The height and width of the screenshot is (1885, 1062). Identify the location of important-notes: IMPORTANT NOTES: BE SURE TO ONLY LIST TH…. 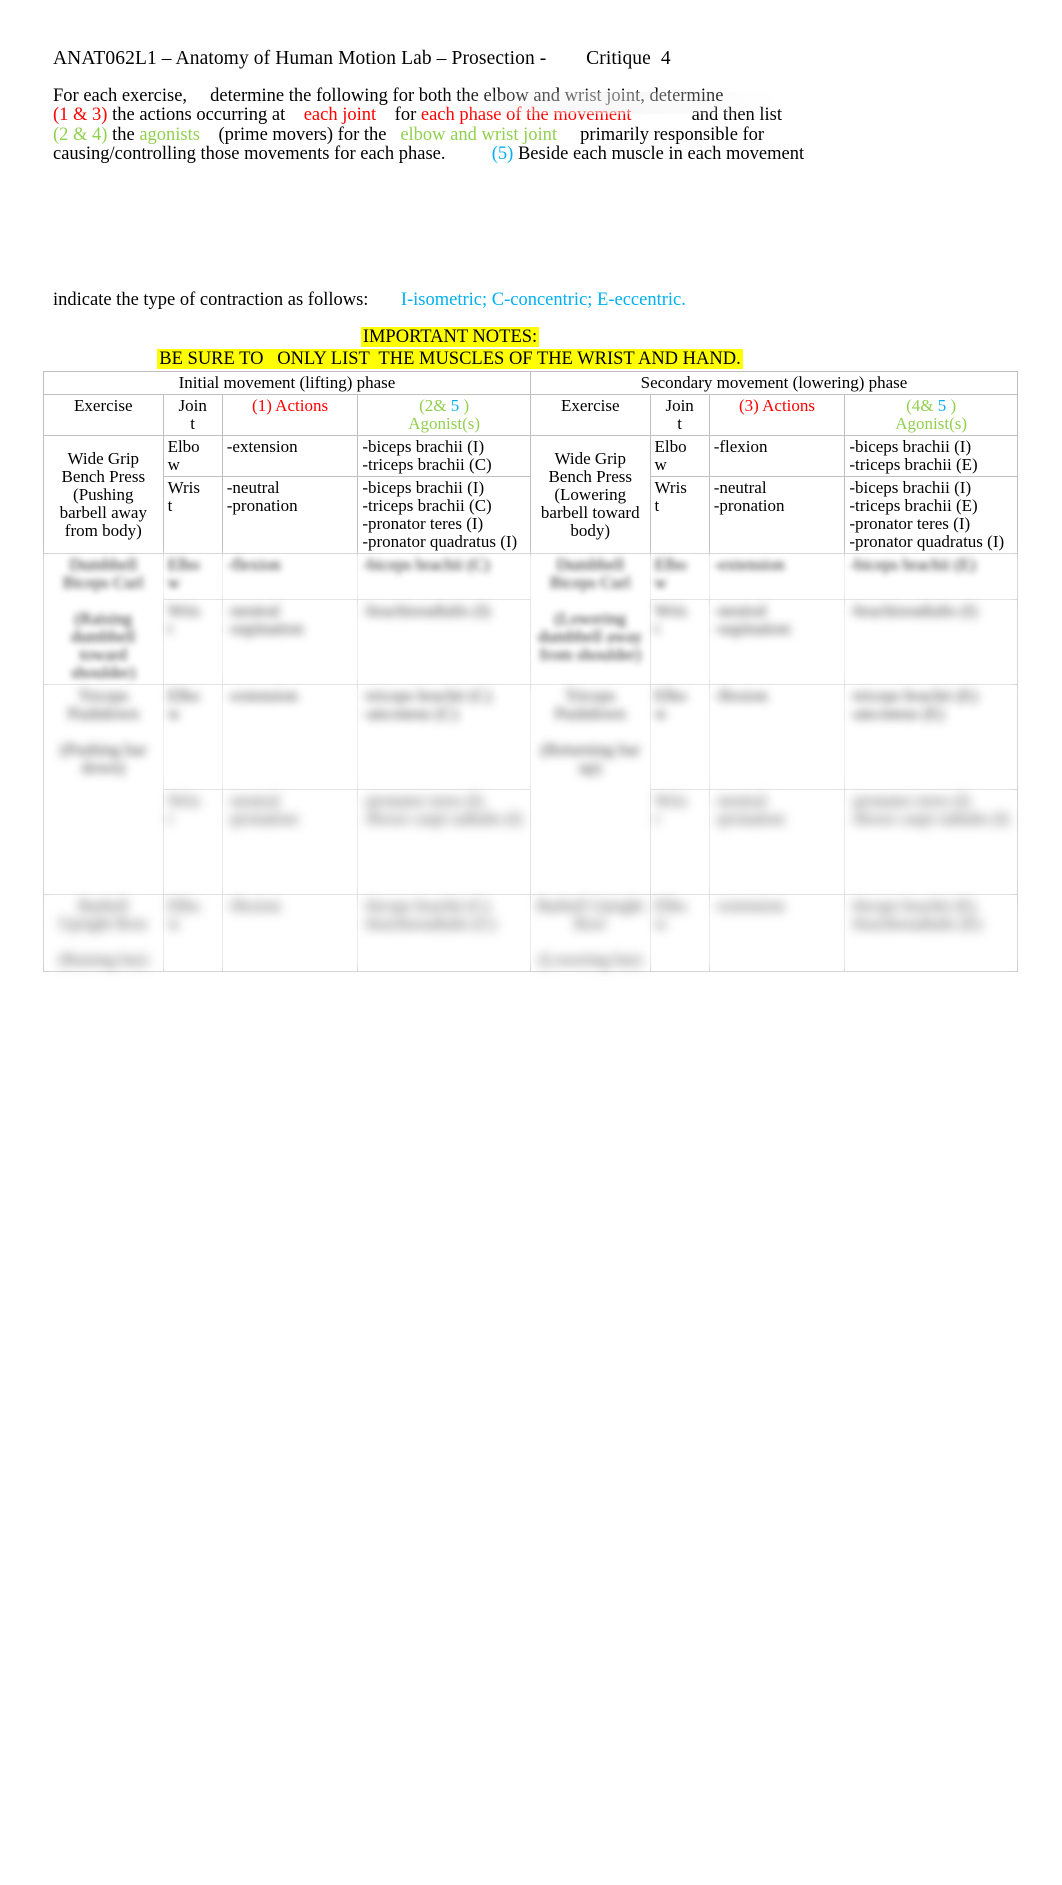
(450, 348).